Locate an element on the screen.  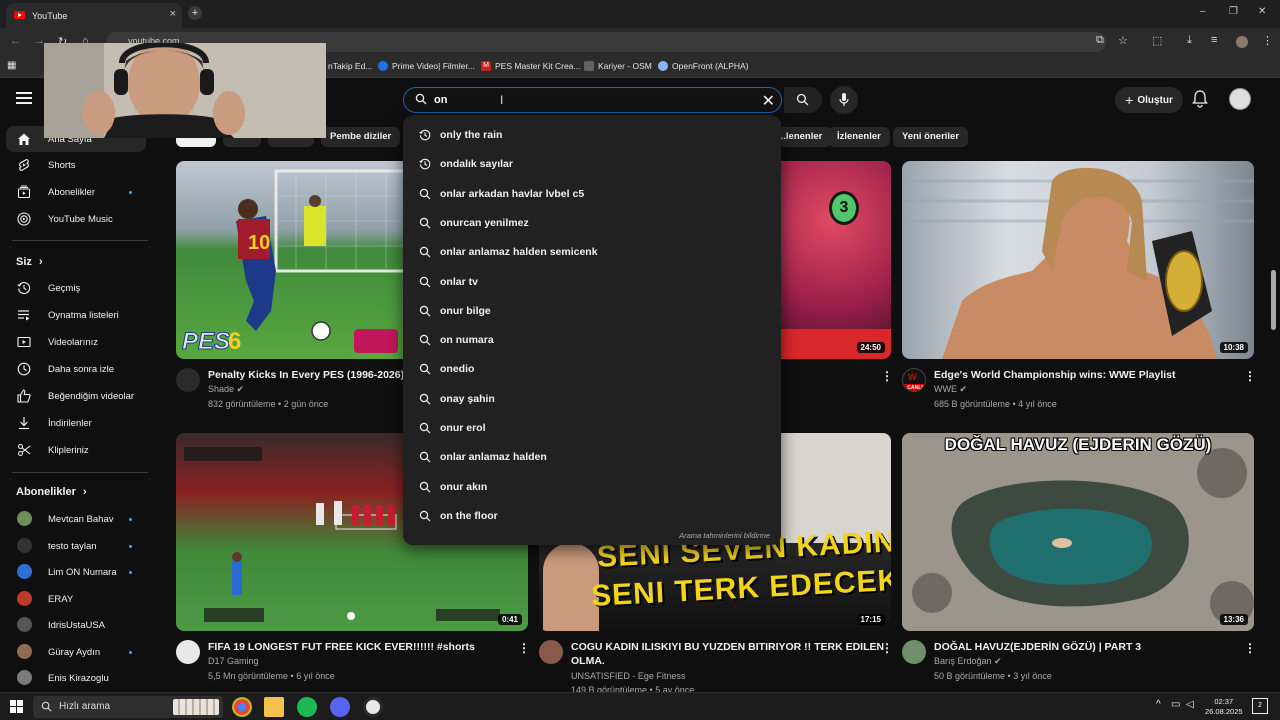
search-button is located at coordinates (803, 100).